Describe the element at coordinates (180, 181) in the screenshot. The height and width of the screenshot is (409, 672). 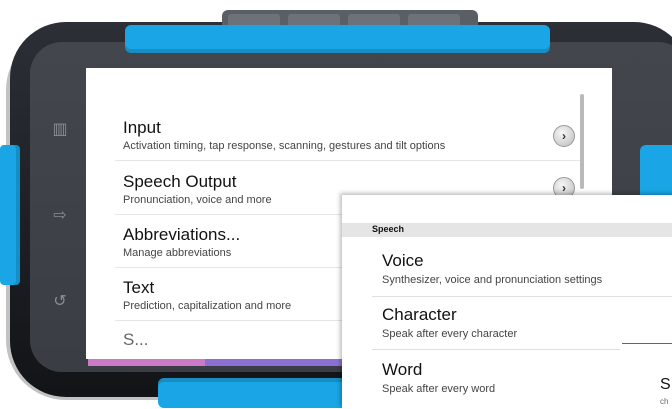
I see `item-title: Speech Output` at that location.